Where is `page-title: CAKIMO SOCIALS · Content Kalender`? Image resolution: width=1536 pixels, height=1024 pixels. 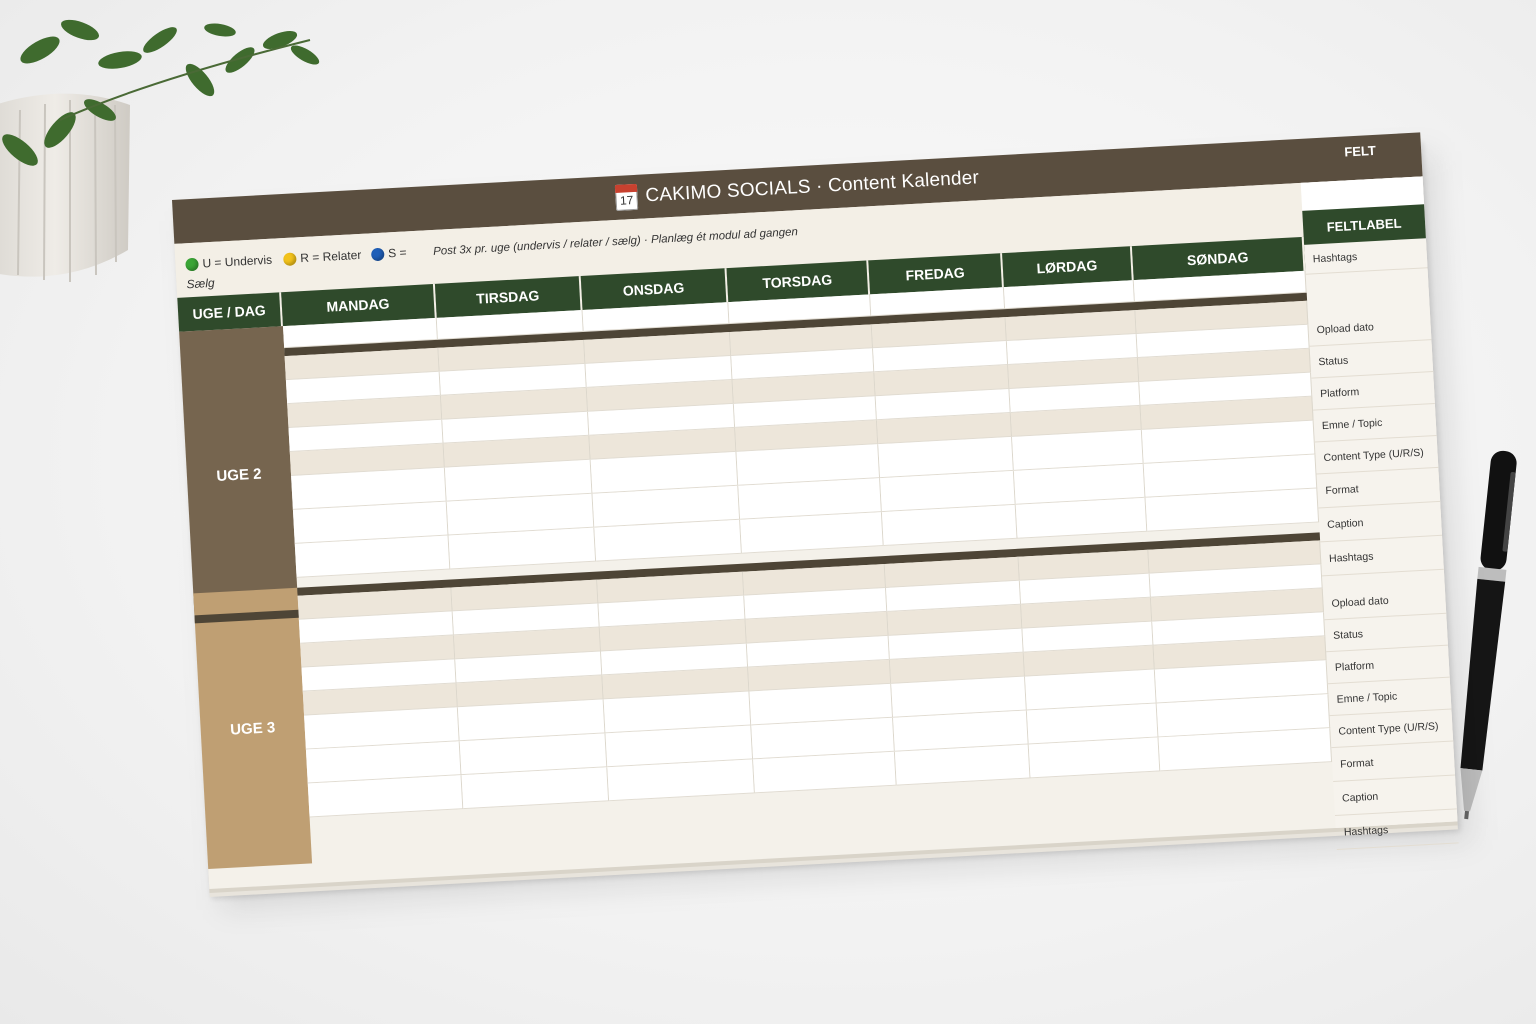 page-title: CAKIMO SOCIALS · Content Kalender is located at coordinates (812, 187).